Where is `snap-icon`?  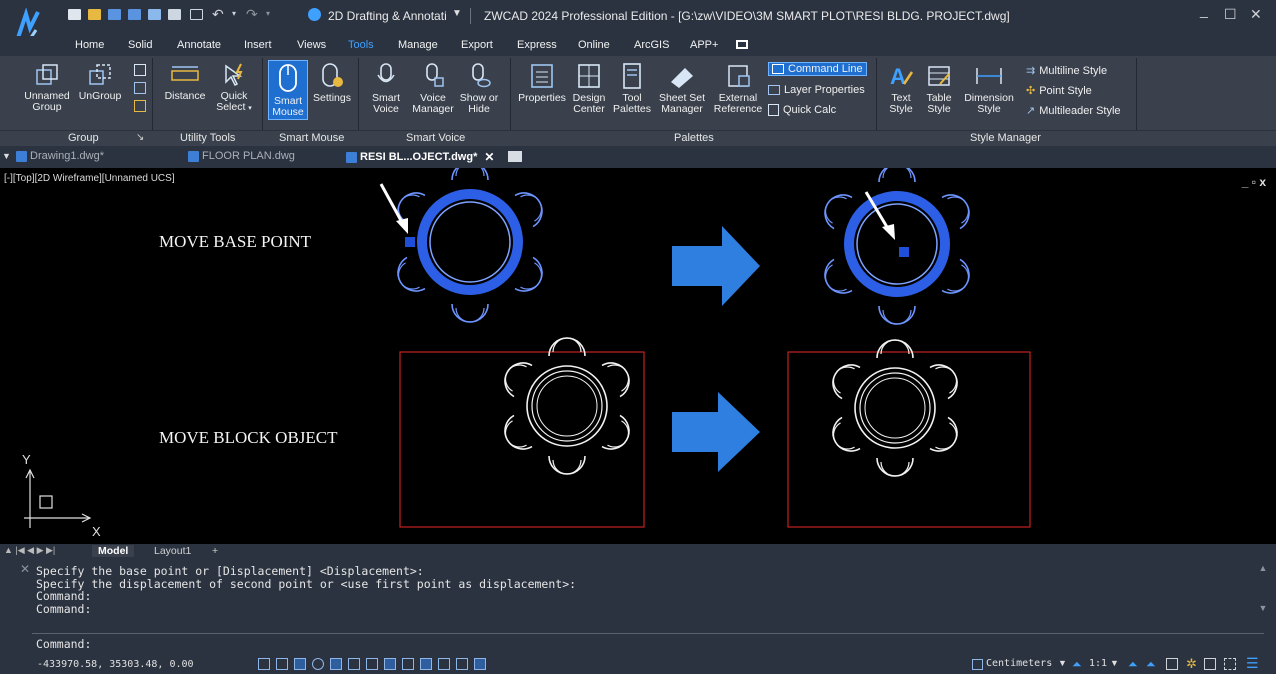
snap-icon is located at coordinates (282, 664).